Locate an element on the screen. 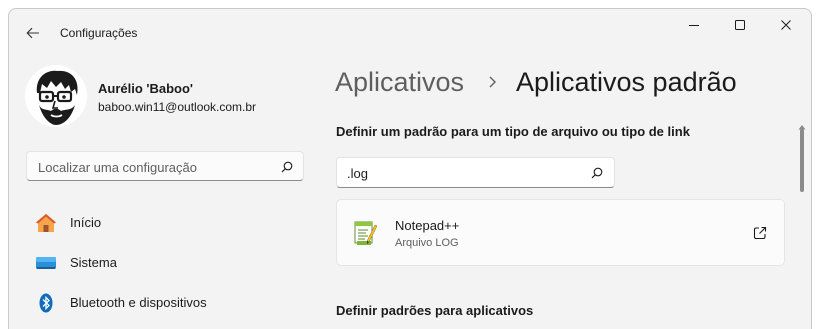 Image resolution: width=818 pixels, height=329 pixels. avatar is located at coordinates (56, 96).